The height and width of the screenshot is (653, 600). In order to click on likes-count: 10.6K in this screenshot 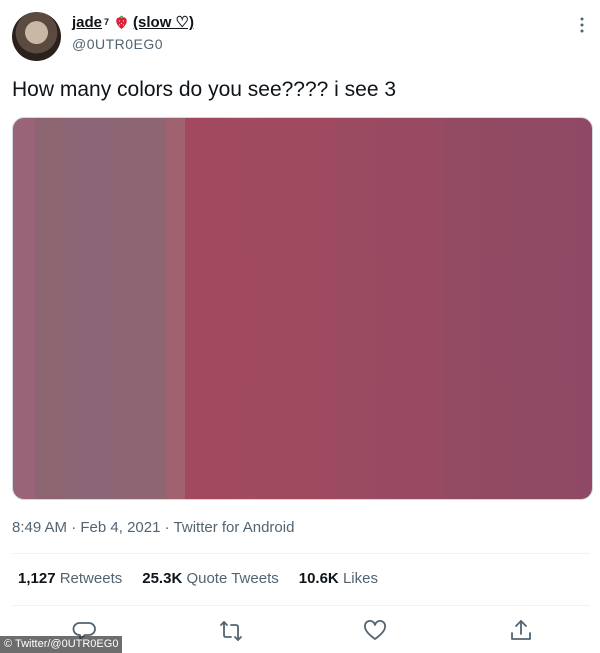, I will do `click(318, 578)`.